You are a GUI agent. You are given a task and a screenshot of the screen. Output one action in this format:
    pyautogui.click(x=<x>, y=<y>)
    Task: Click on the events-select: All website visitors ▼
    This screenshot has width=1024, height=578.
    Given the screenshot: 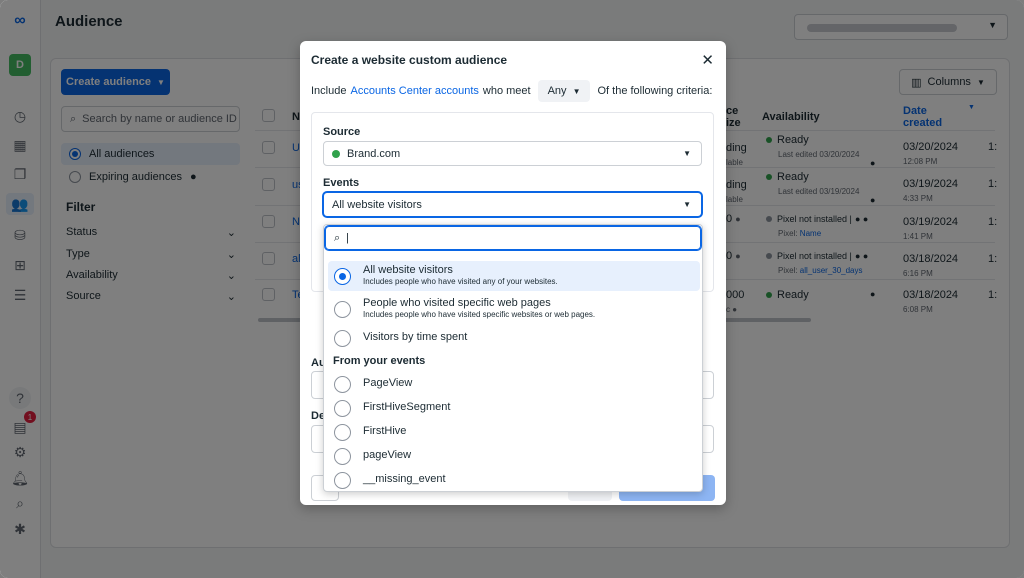 What is the action you would take?
    pyautogui.click(x=512, y=204)
    